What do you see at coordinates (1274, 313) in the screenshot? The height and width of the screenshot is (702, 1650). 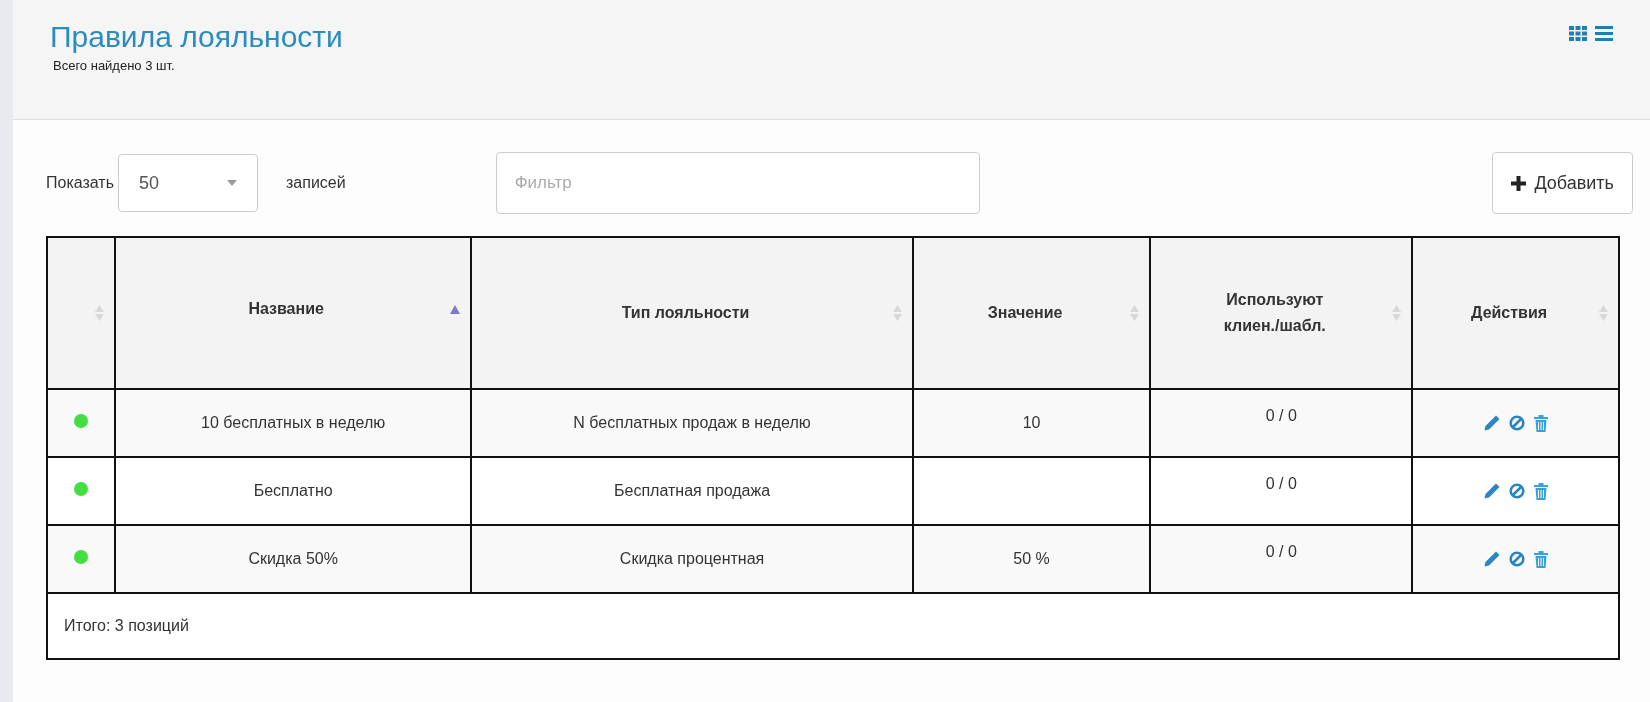 I see `column-header: Используют клиен./шабл.` at bounding box center [1274, 313].